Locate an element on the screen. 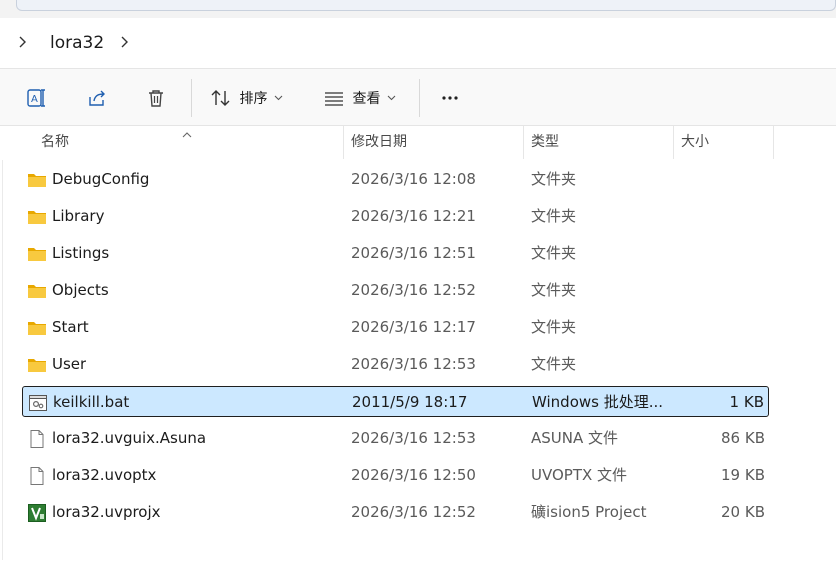 The height and width of the screenshot is (565, 836). column-header-size: 大小 is located at coordinates (723, 142).